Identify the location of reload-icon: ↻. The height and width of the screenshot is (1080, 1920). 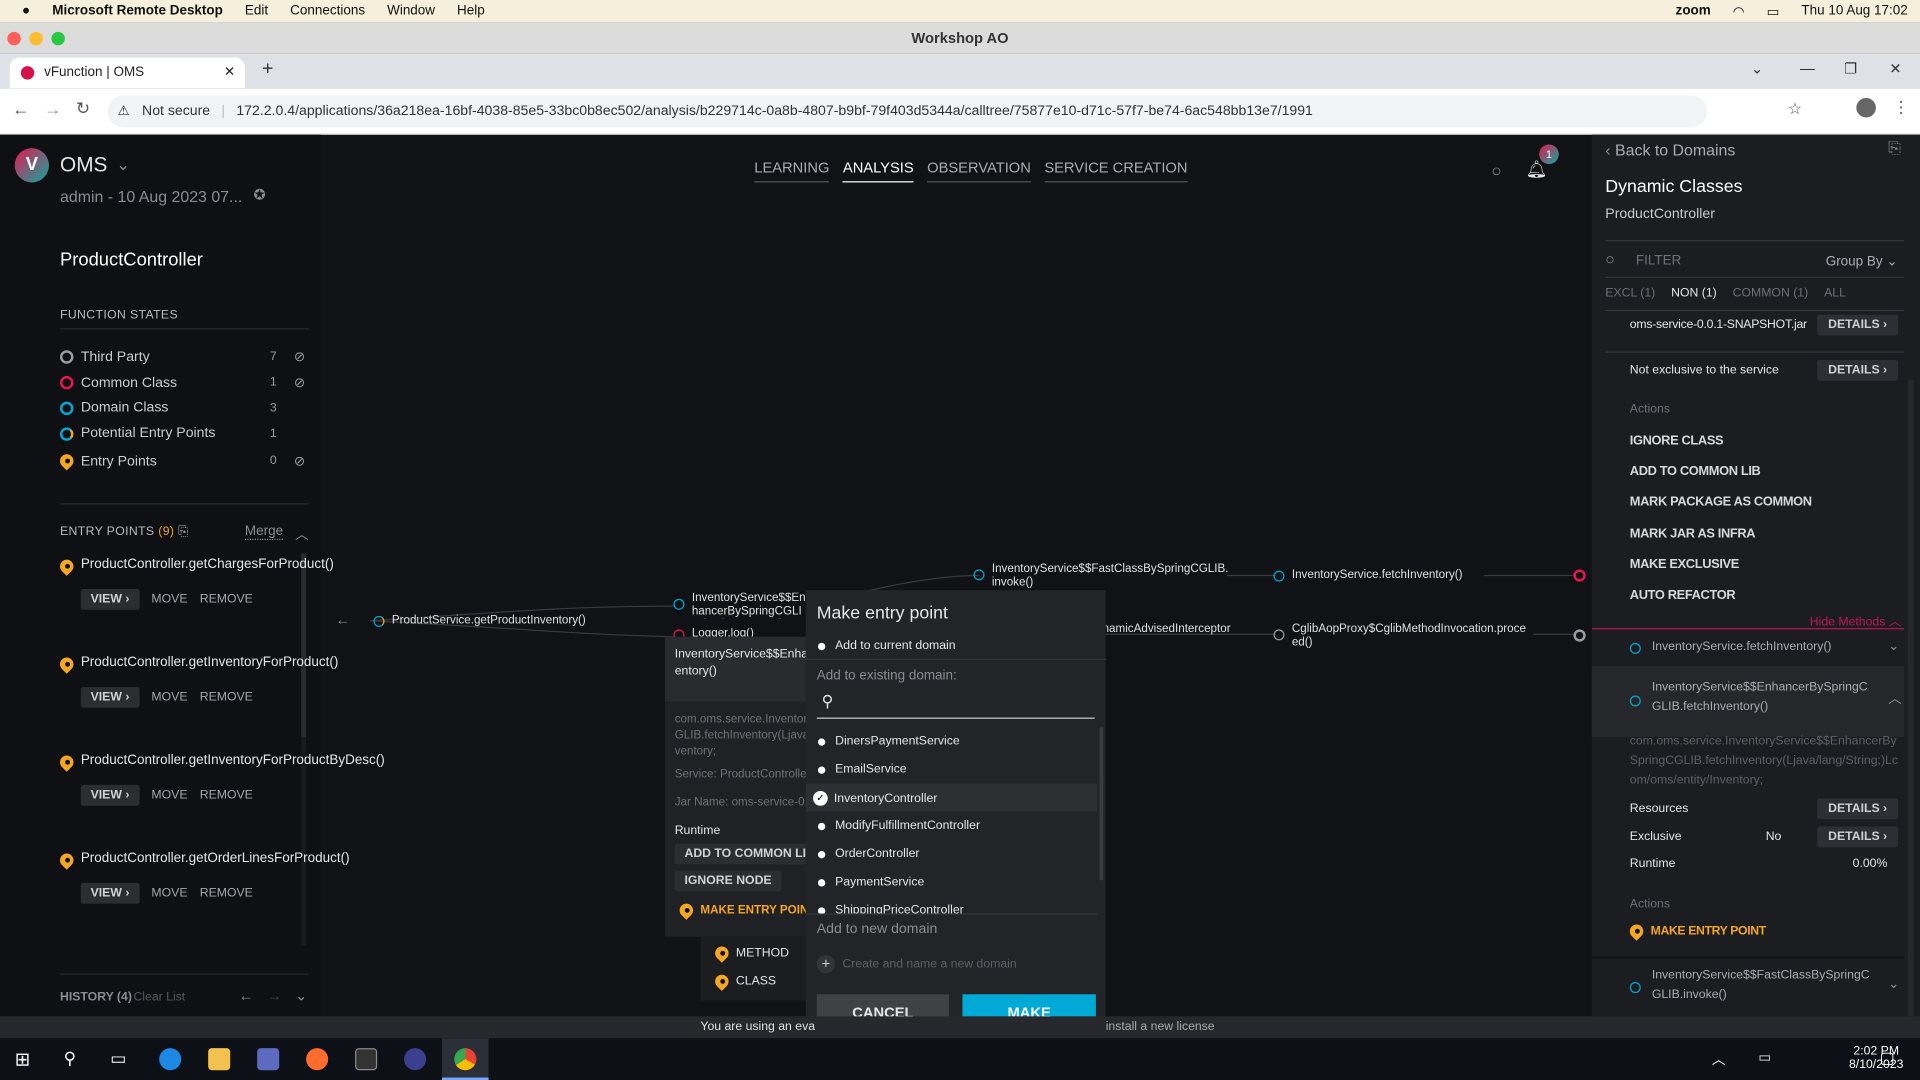
(83, 108).